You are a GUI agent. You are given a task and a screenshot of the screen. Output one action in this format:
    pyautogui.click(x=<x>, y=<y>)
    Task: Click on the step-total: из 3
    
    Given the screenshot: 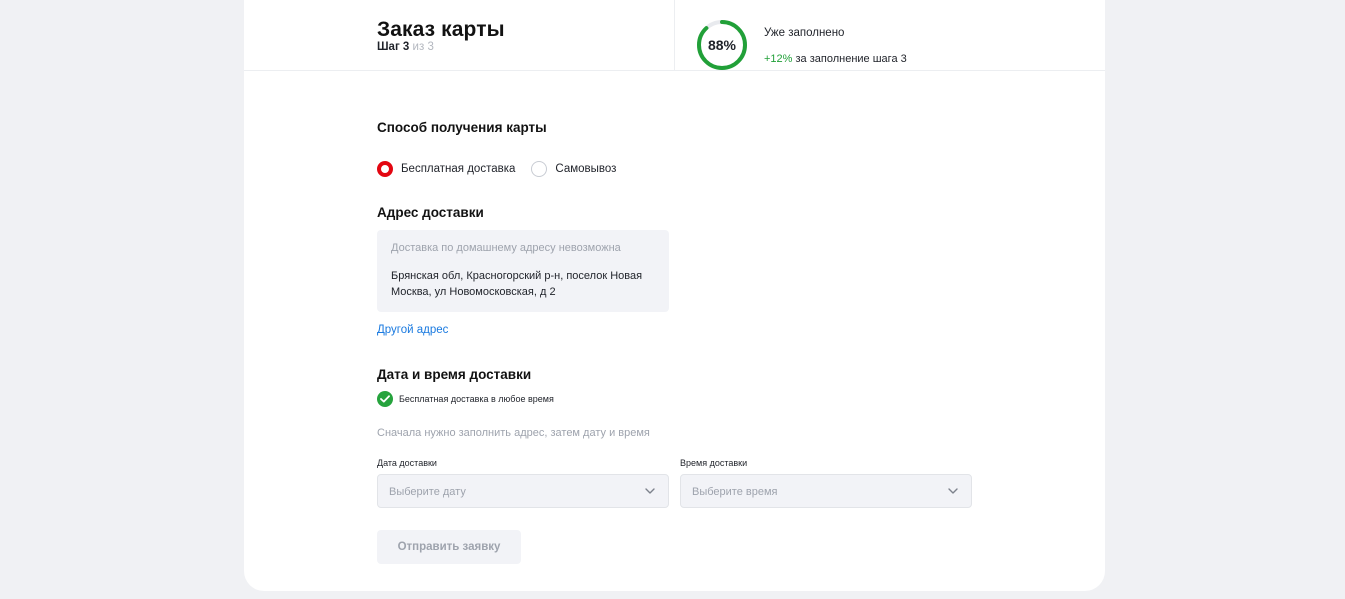 What is the action you would take?
    pyautogui.click(x=423, y=47)
    